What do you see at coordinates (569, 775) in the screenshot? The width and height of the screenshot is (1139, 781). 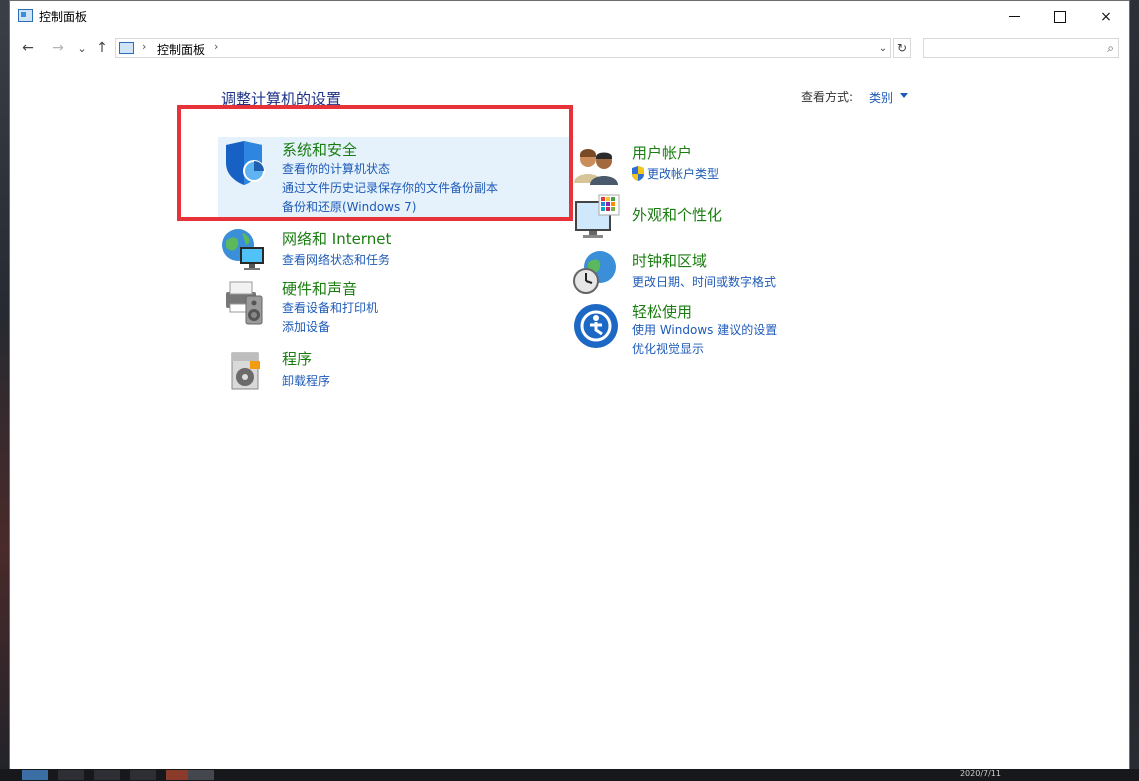 I see `taskbar: 2020/7/11` at bounding box center [569, 775].